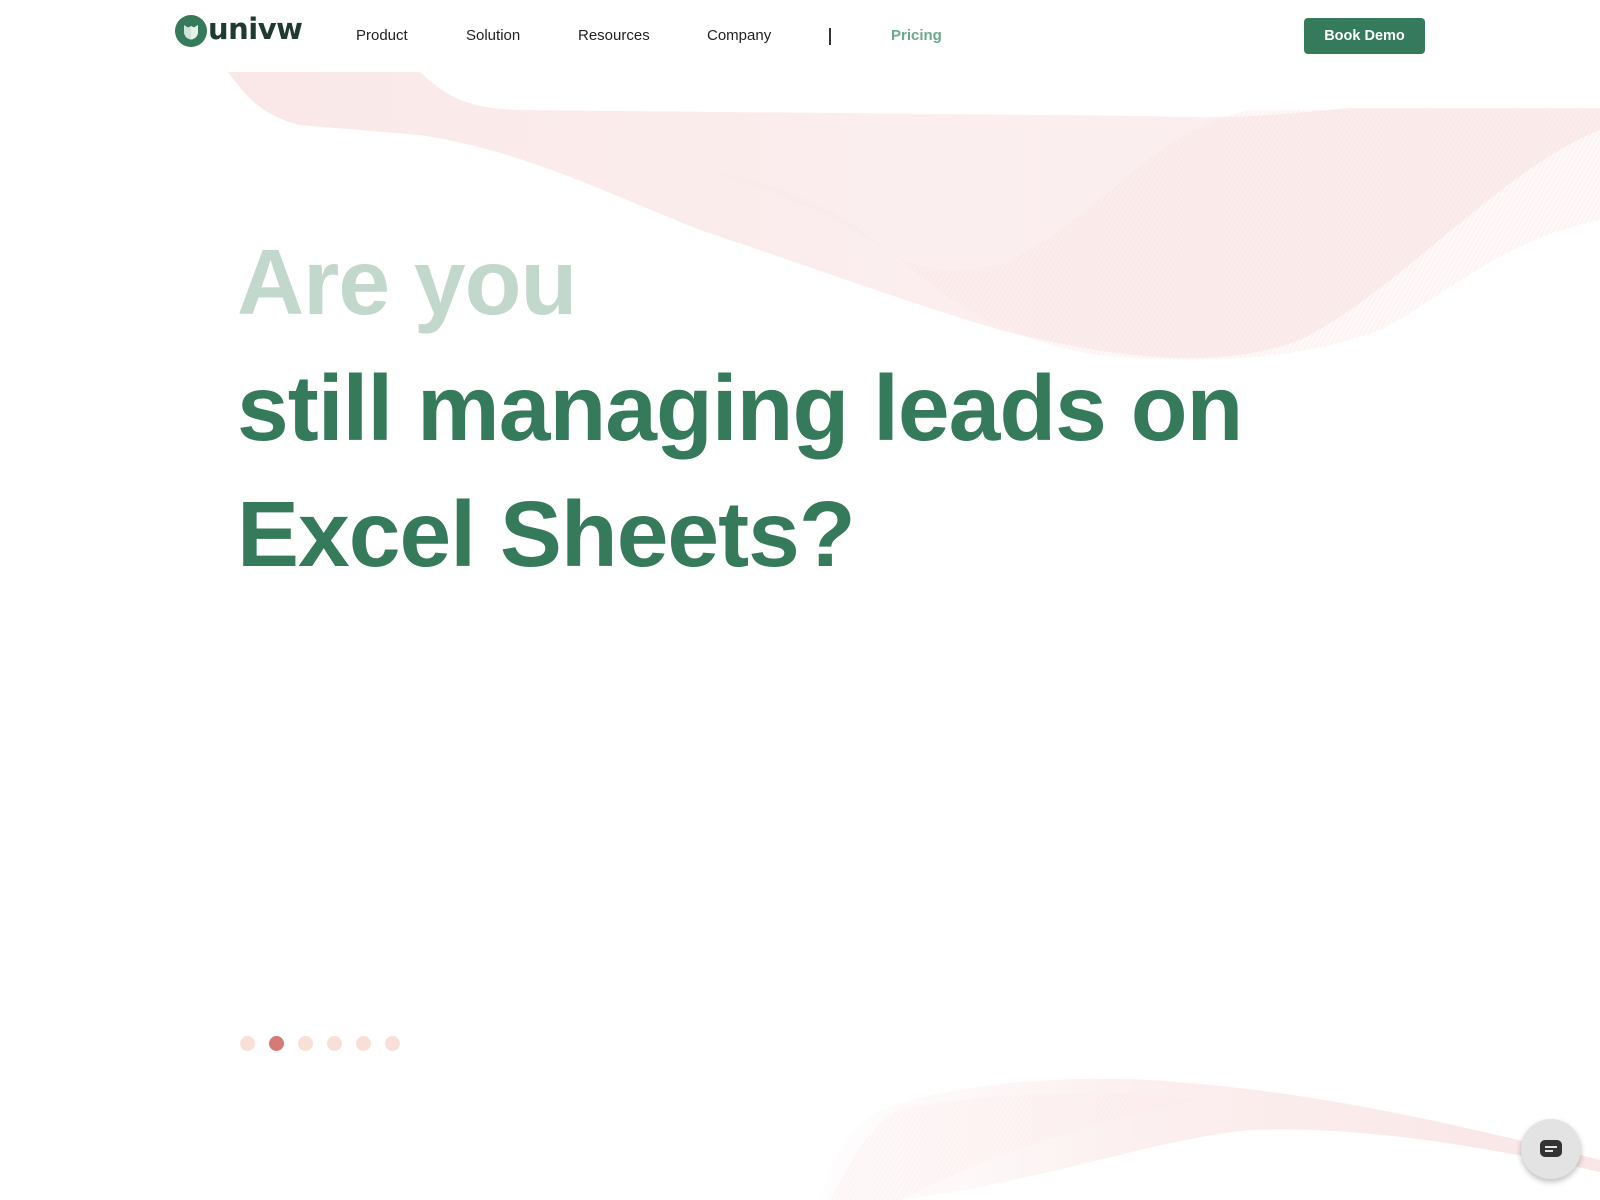  What do you see at coordinates (493, 36) in the screenshot?
I see `nav-item-solution: Solution` at bounding box center [493, 36].